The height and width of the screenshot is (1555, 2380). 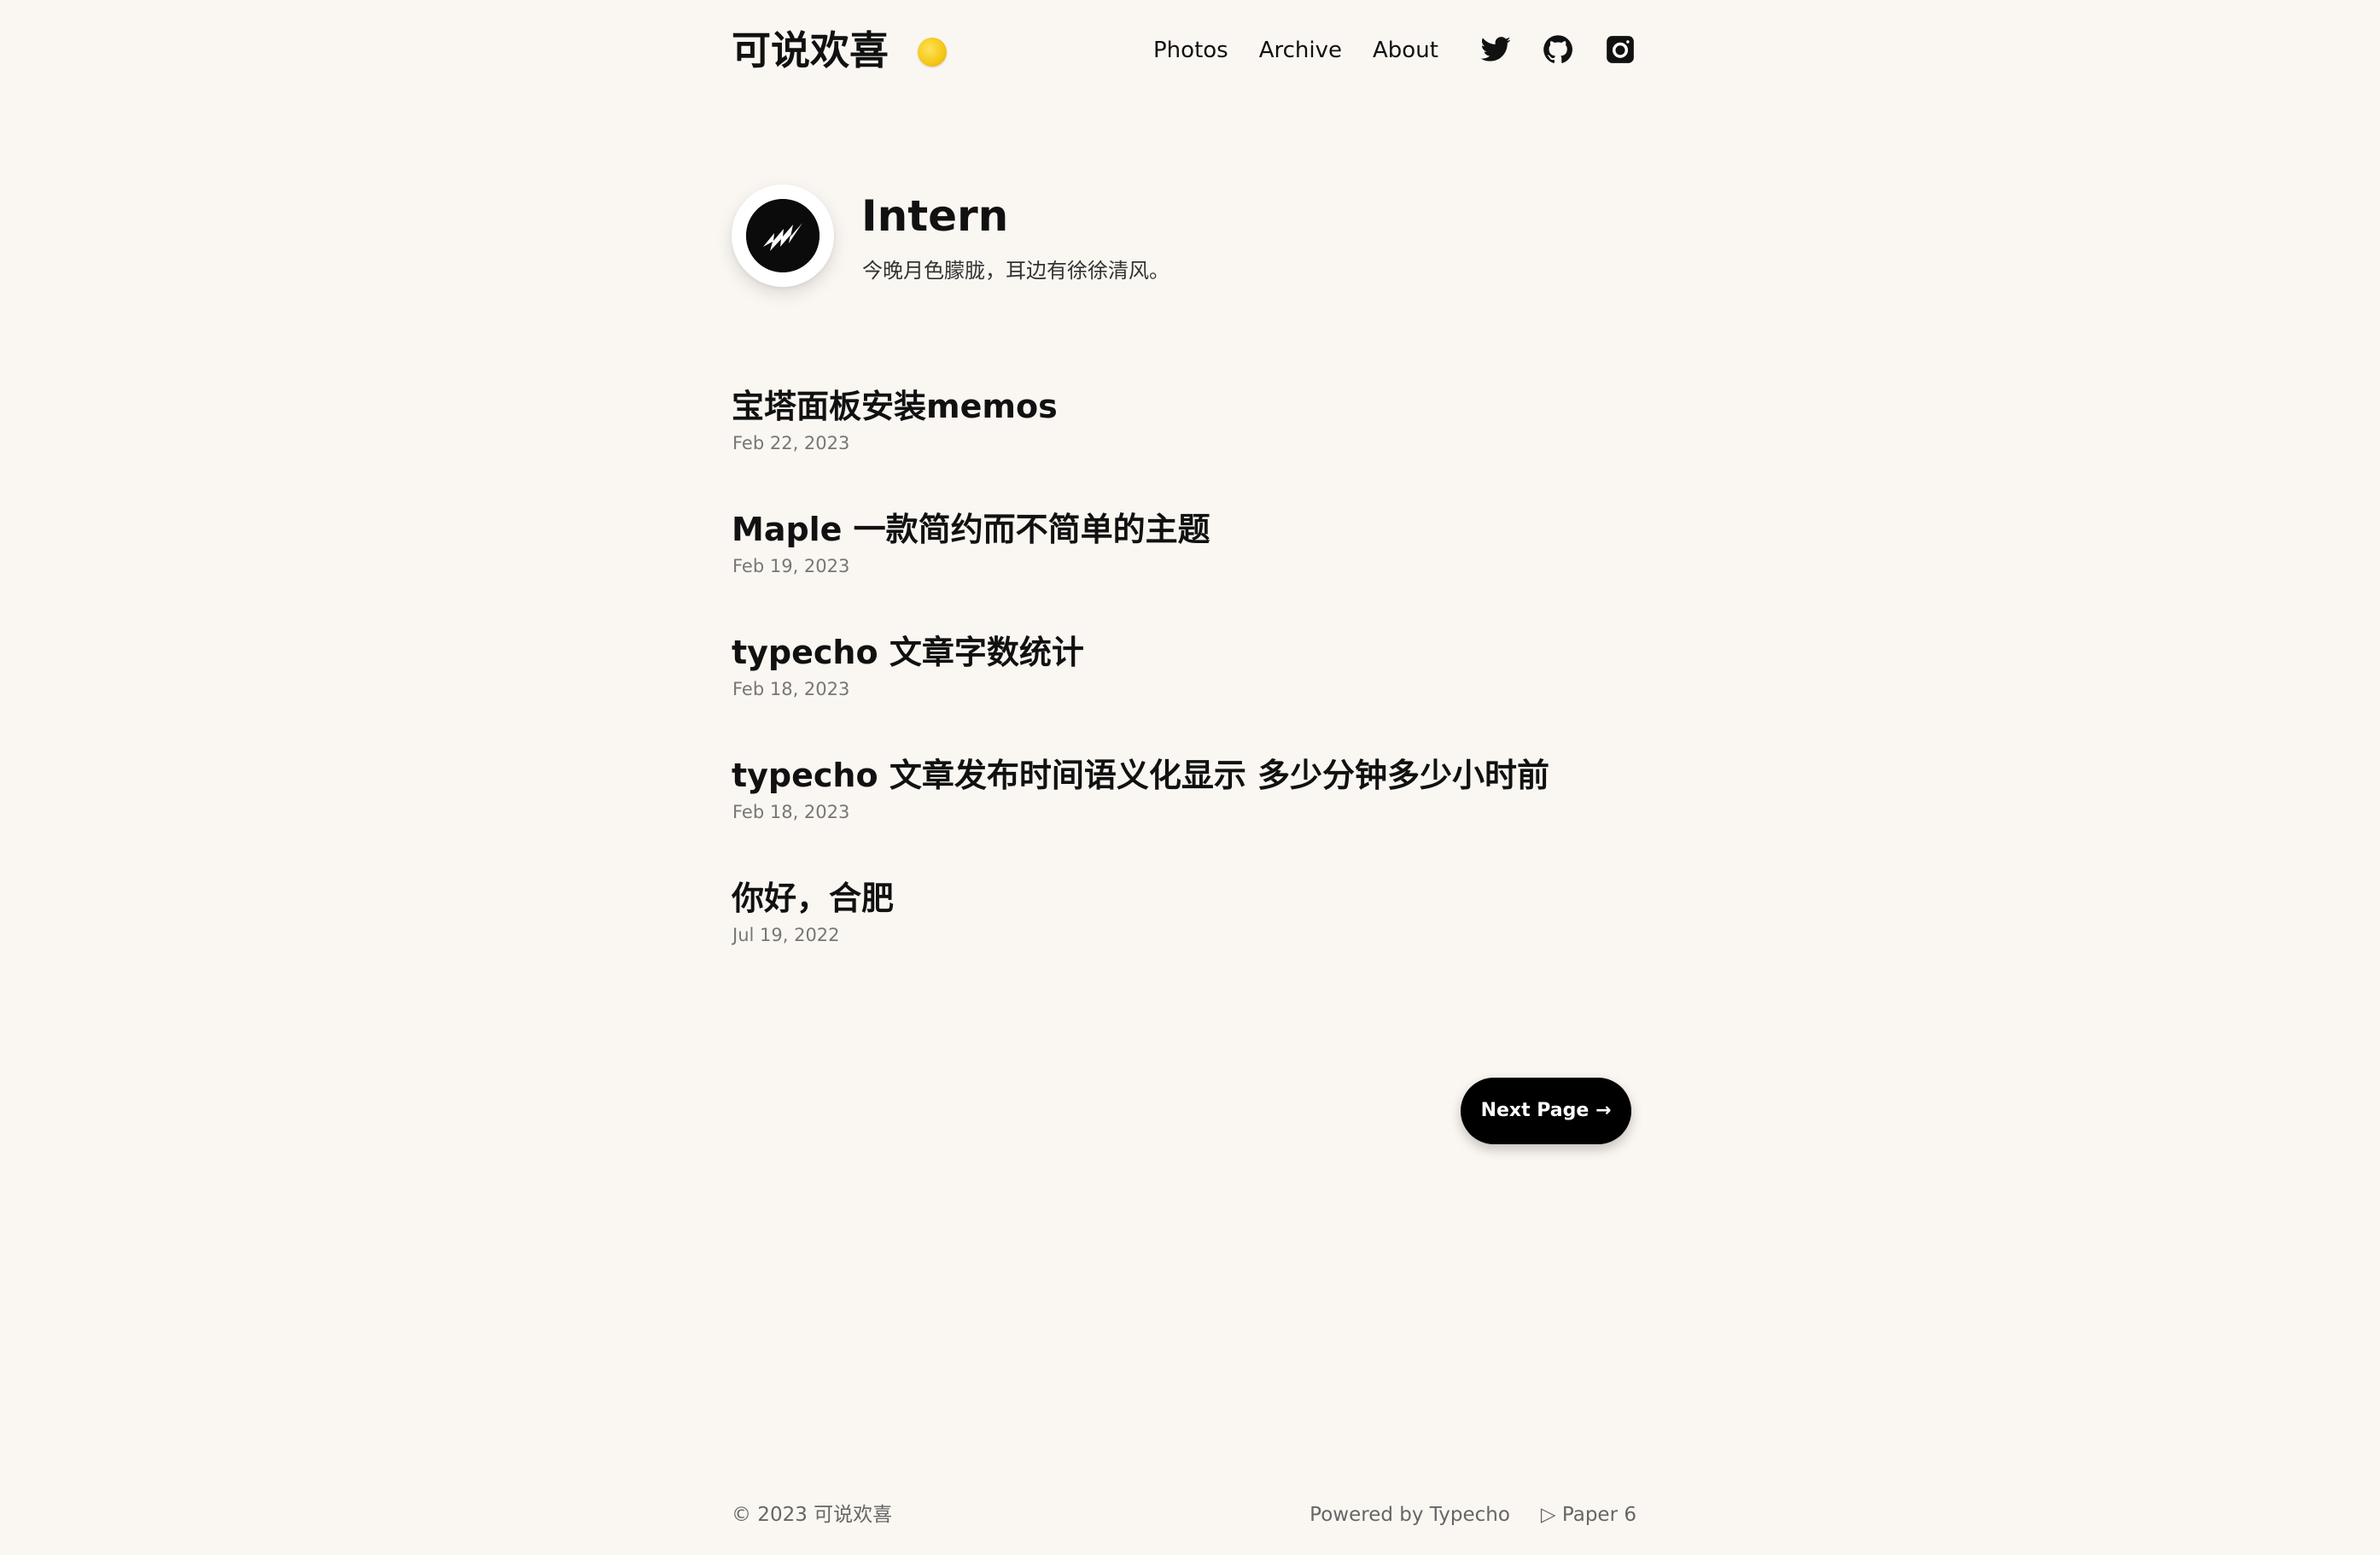 I want to click on post-title-link: 宝塔面板安装memos, so click(x=1184, y=406).